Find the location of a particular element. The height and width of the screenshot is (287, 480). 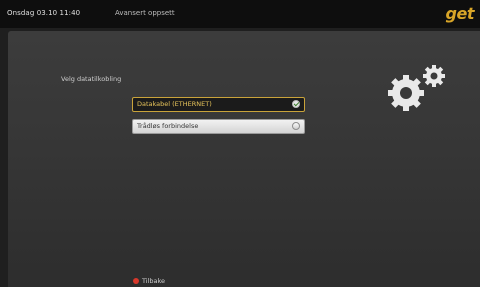

back-label: Tilbake is located at coordinates (154, 281).